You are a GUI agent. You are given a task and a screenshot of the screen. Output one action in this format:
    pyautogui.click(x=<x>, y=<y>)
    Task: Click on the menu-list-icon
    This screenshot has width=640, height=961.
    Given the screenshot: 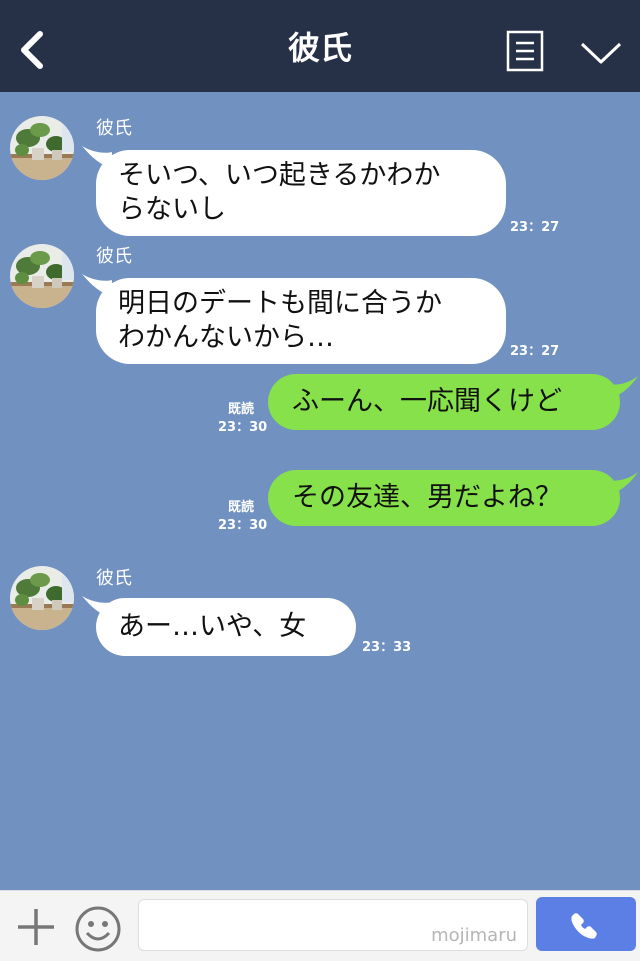 What is the action you would take?
    pyautogui.click(x=525, y=51)
    